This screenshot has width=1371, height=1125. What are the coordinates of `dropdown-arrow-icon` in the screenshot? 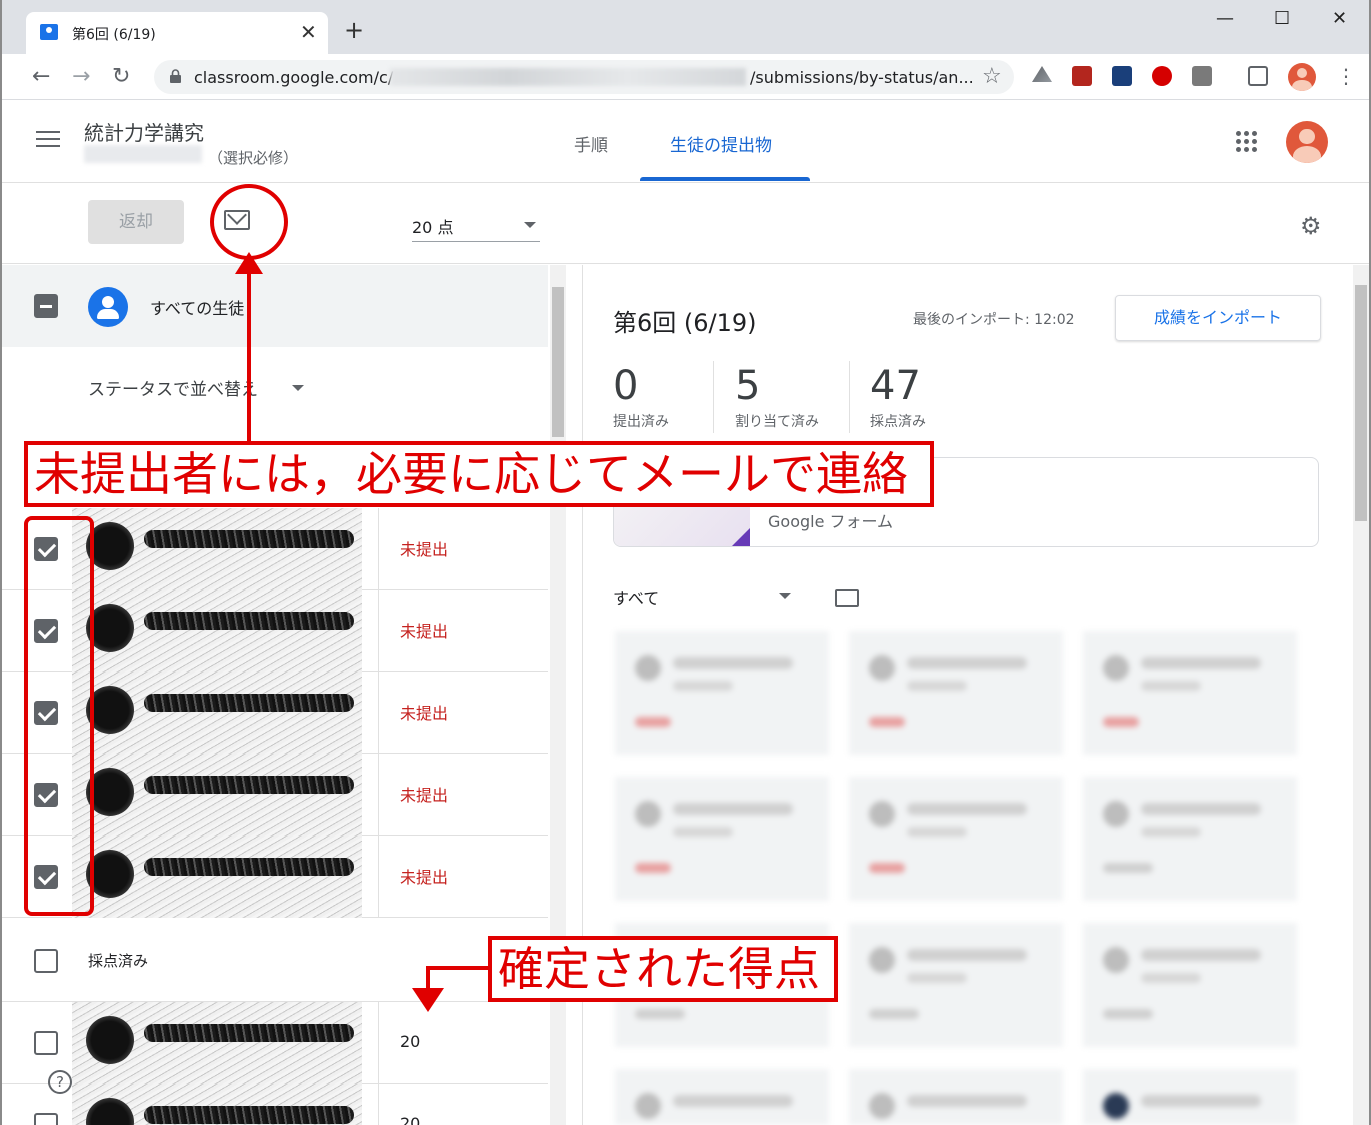 It's located at (530, 225).